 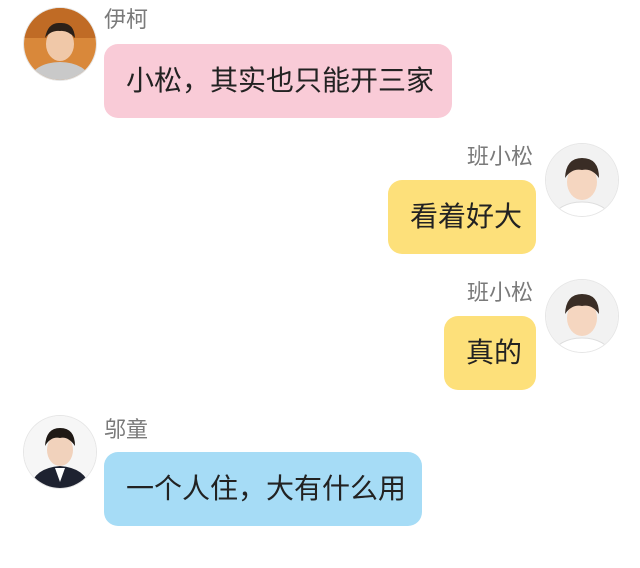 What do you see at coordinates (278, 81) in the screenshot?
I see `message-bubble: 小松，其实也只能开三家` at bounding box center [278, 81].